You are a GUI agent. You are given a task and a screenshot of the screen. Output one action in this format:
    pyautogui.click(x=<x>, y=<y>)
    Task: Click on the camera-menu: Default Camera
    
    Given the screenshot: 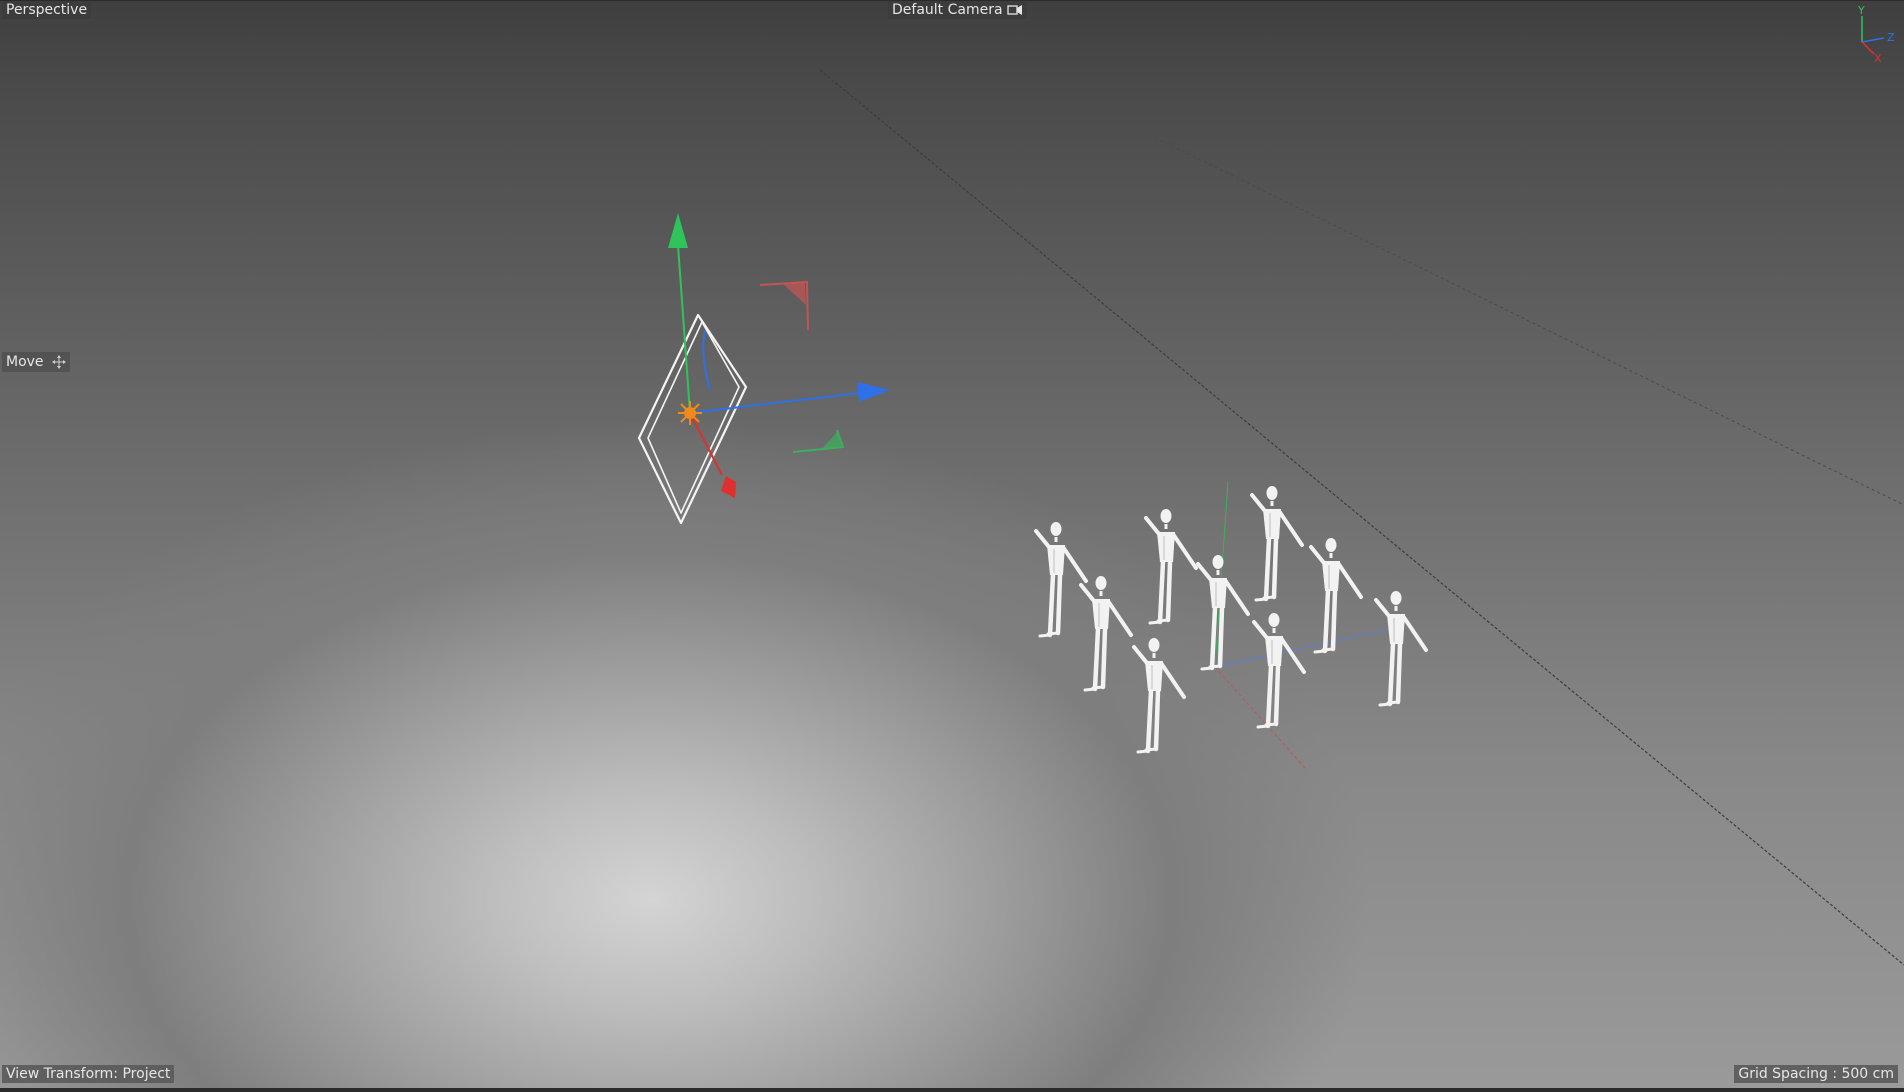 What is the action you would take?
    pyautogui.click(x=957, y=10)
    